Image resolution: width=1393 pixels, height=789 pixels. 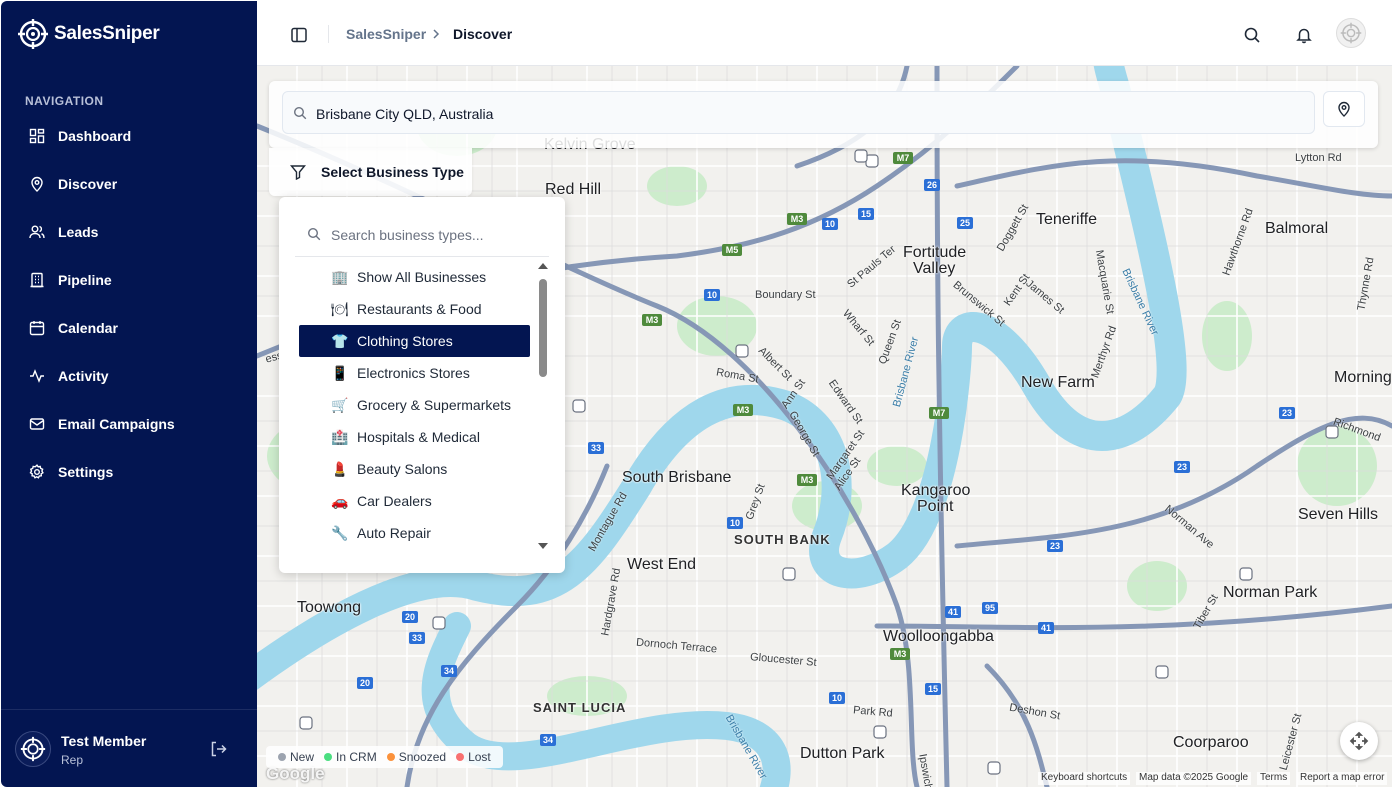 I want to click on top-header: SalesSniper Discover, so click(x=824, y=33).